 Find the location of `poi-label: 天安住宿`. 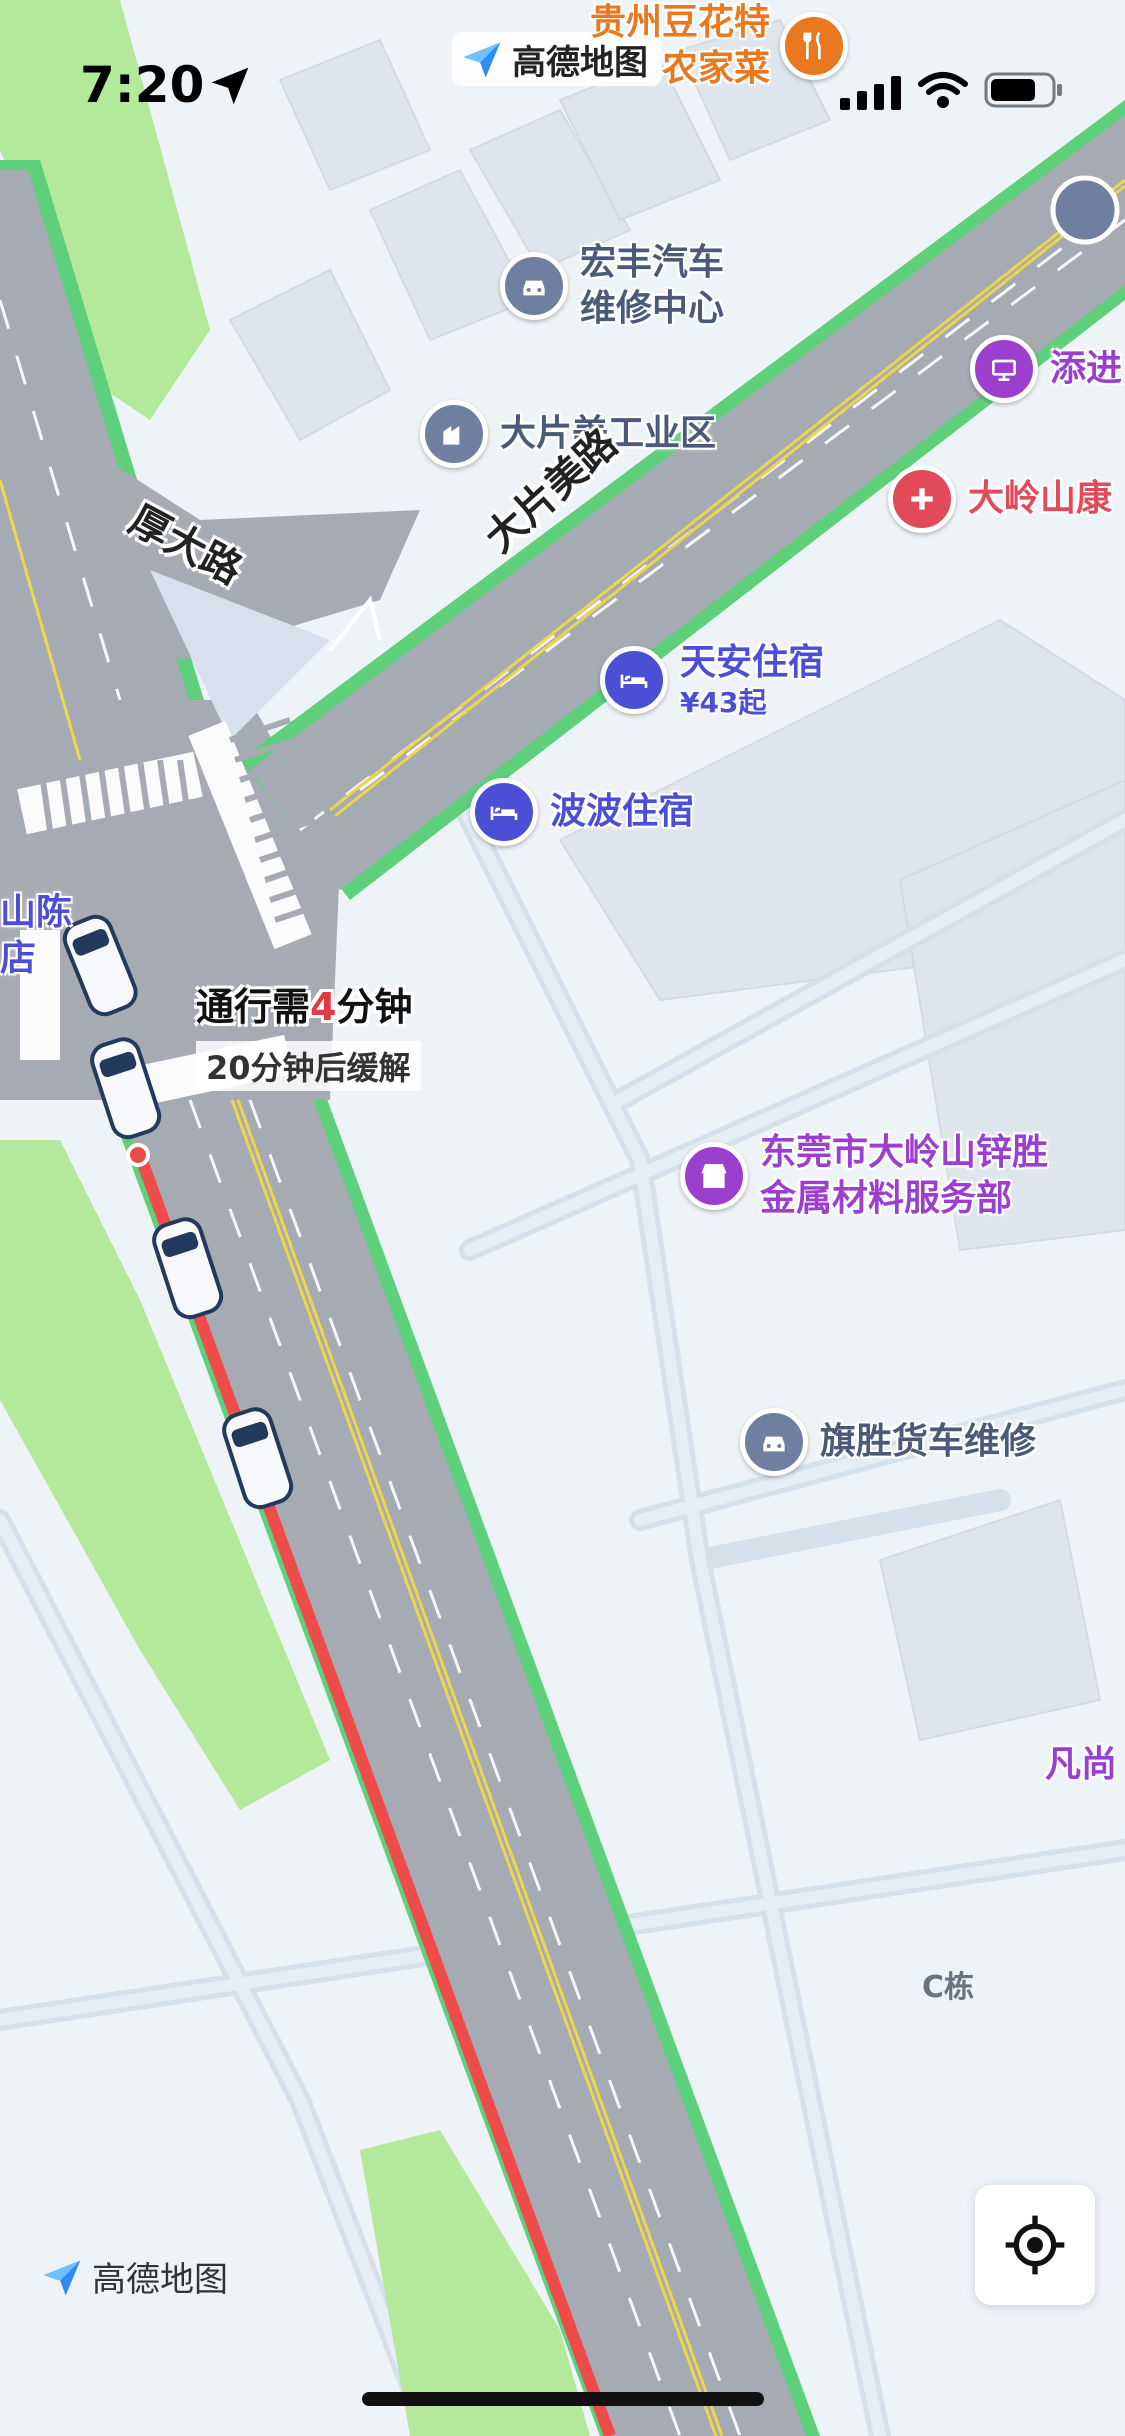

poi-label: 天安住宿 is located at coordinates (752, 662).